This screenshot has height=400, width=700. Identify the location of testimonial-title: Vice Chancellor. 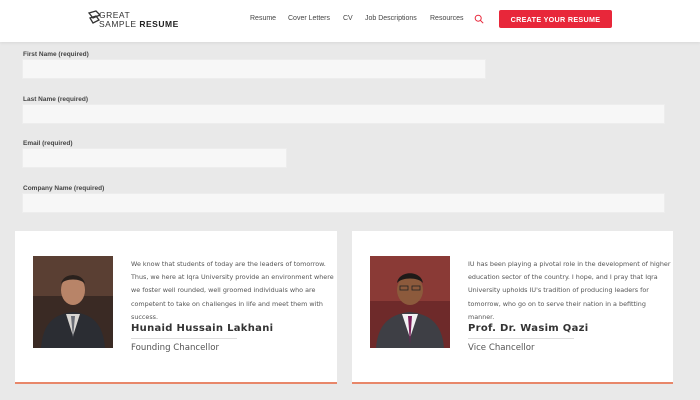
(501, 348).